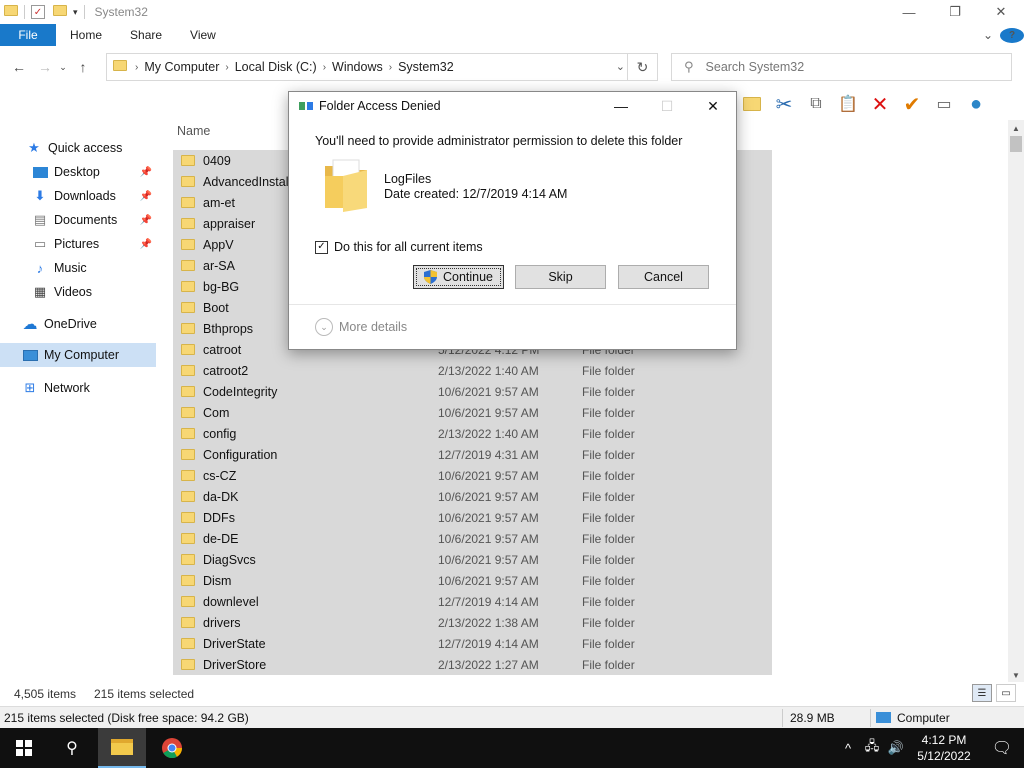  What do you see at coordinates (203, 35) in the screenshot?
I see `tab-view: View` at bounding box center [203, 35].